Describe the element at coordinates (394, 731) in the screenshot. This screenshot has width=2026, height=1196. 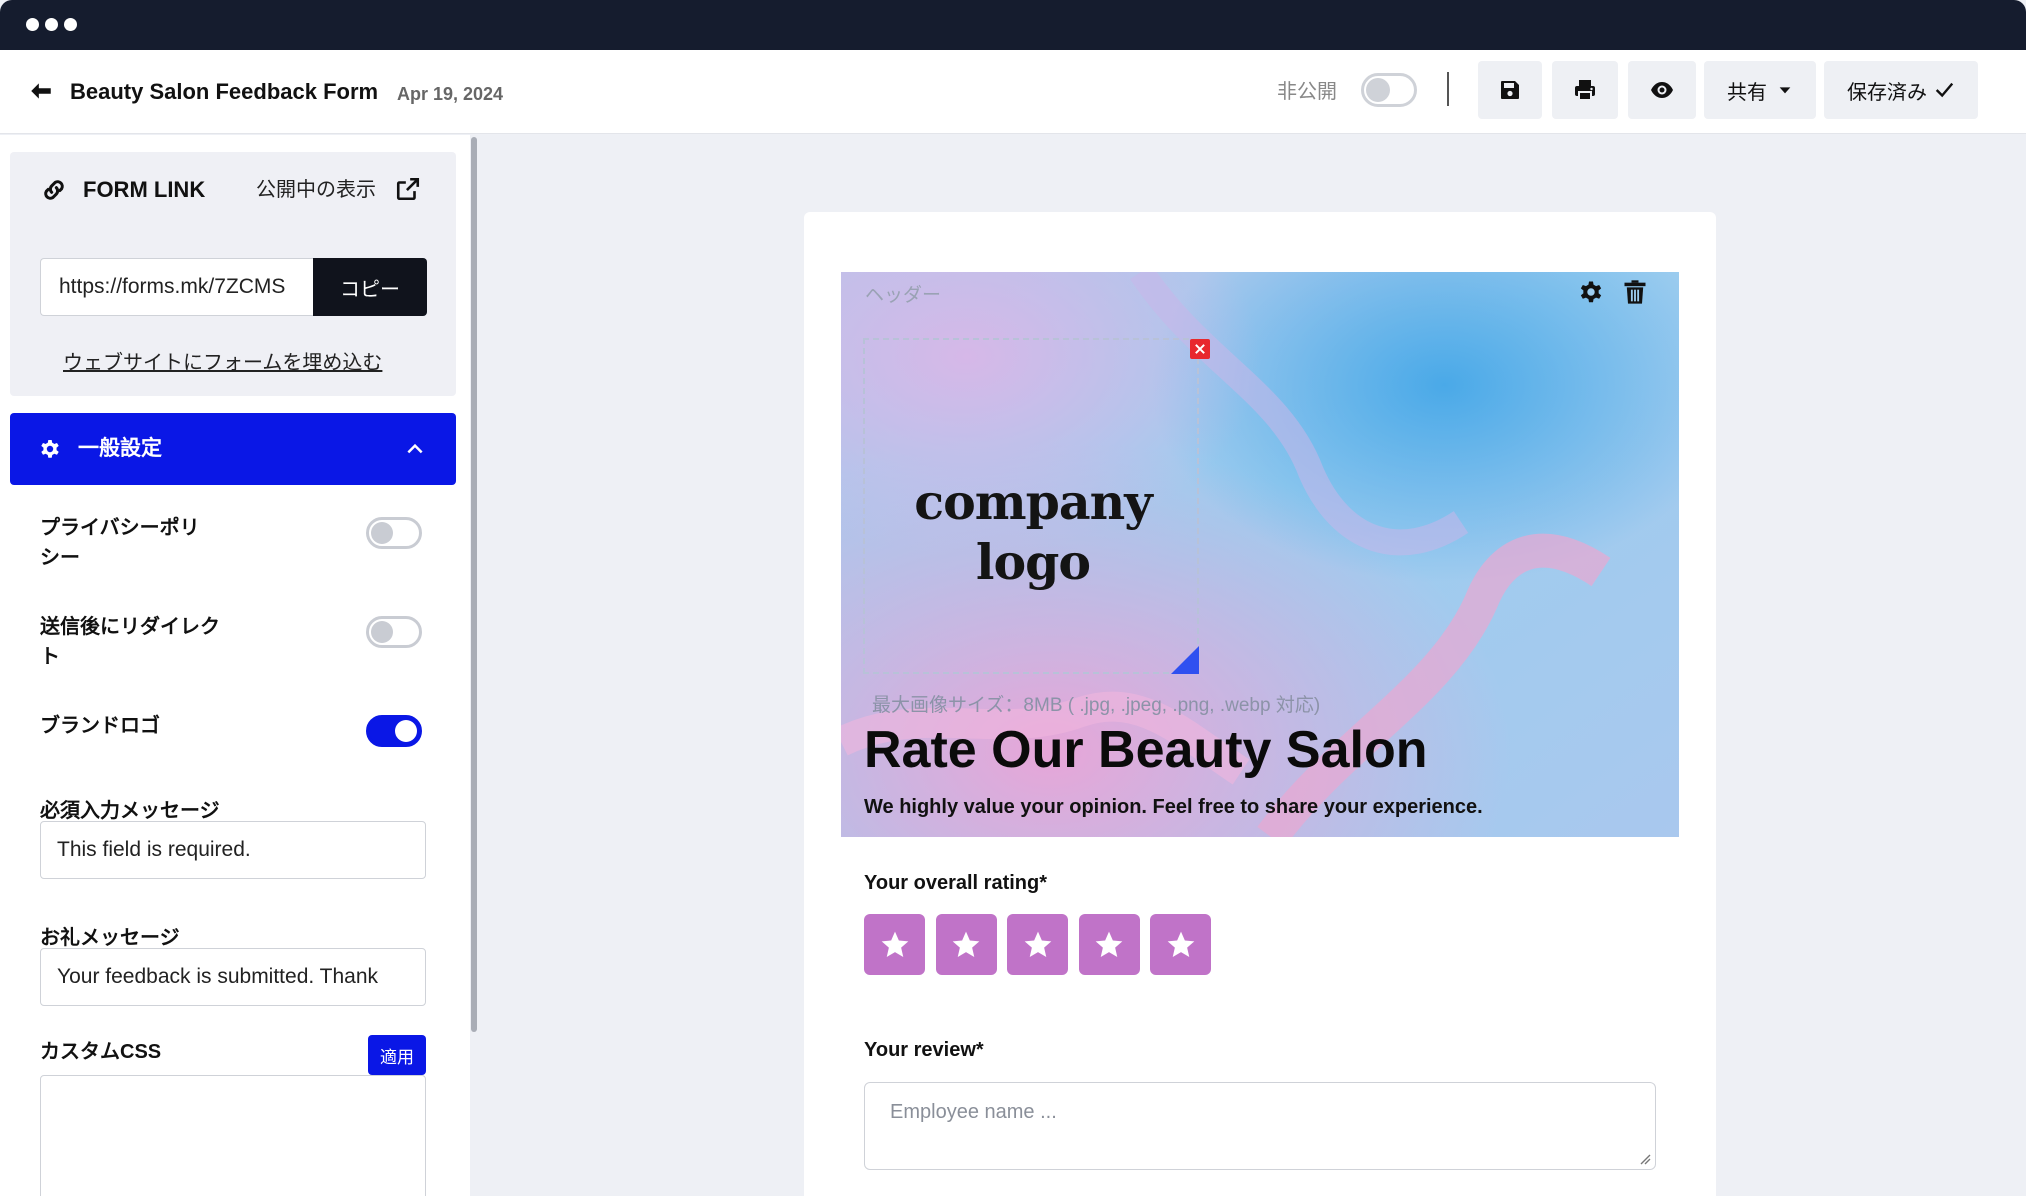
I see `brand-logo-toggle` at that location.